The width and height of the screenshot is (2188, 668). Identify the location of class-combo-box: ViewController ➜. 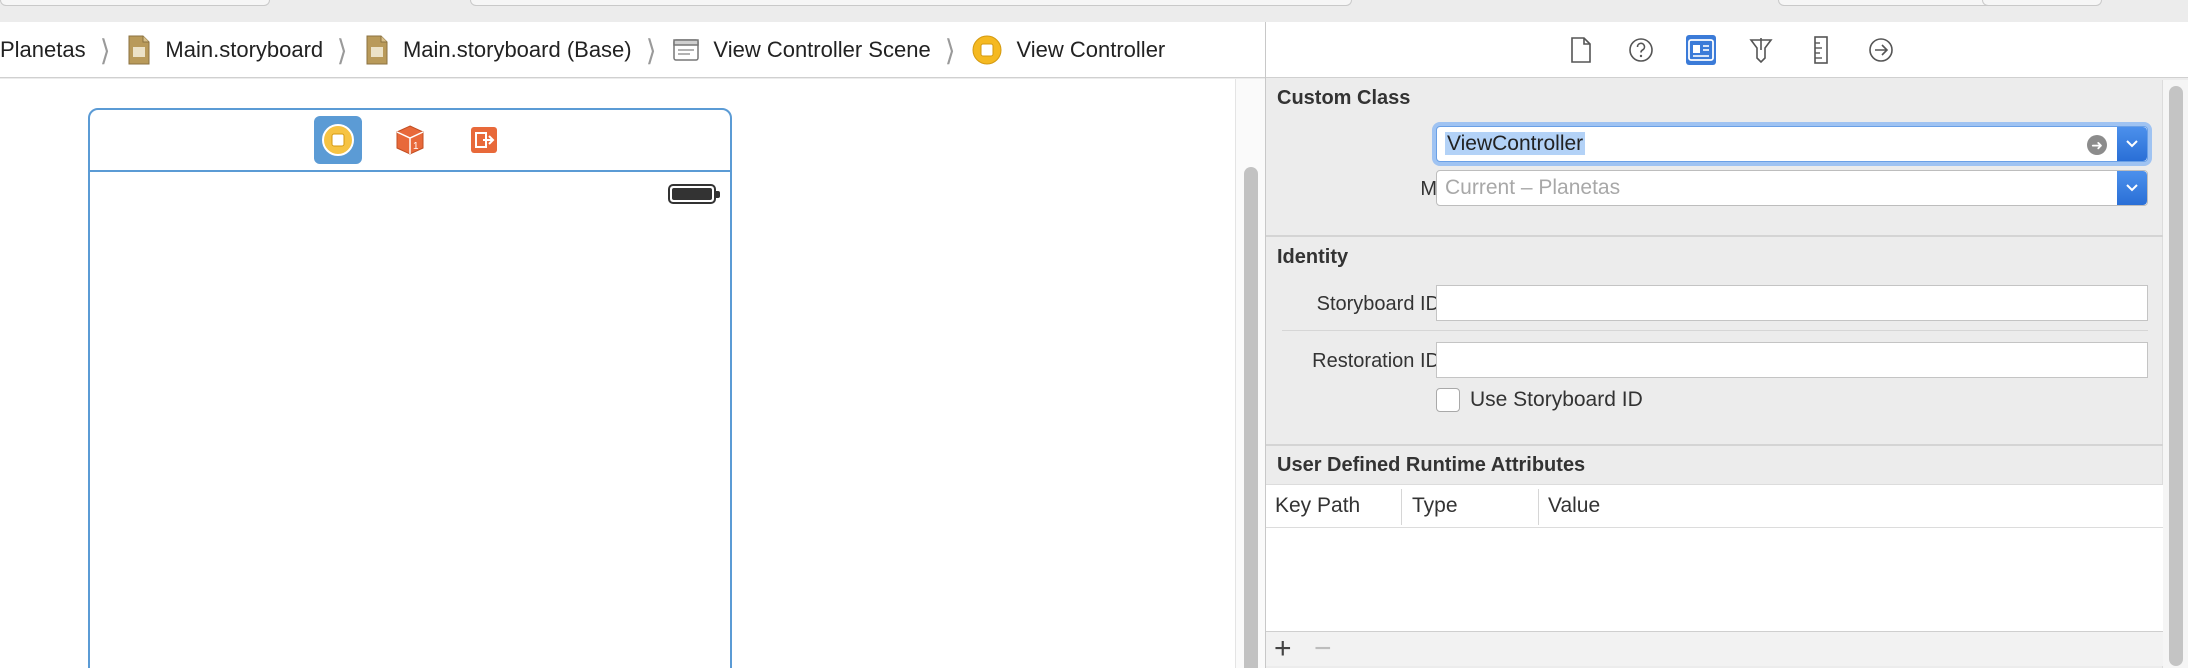
(1792, 144).